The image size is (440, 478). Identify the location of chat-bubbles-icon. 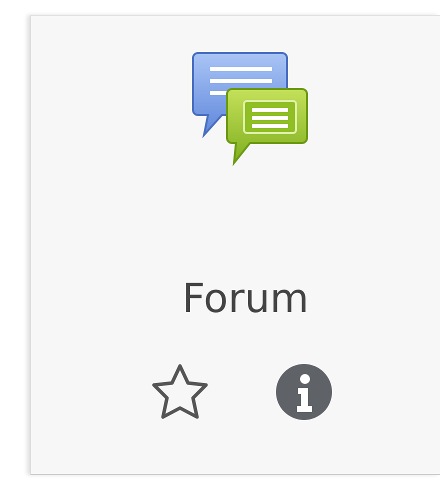
(251, 109).